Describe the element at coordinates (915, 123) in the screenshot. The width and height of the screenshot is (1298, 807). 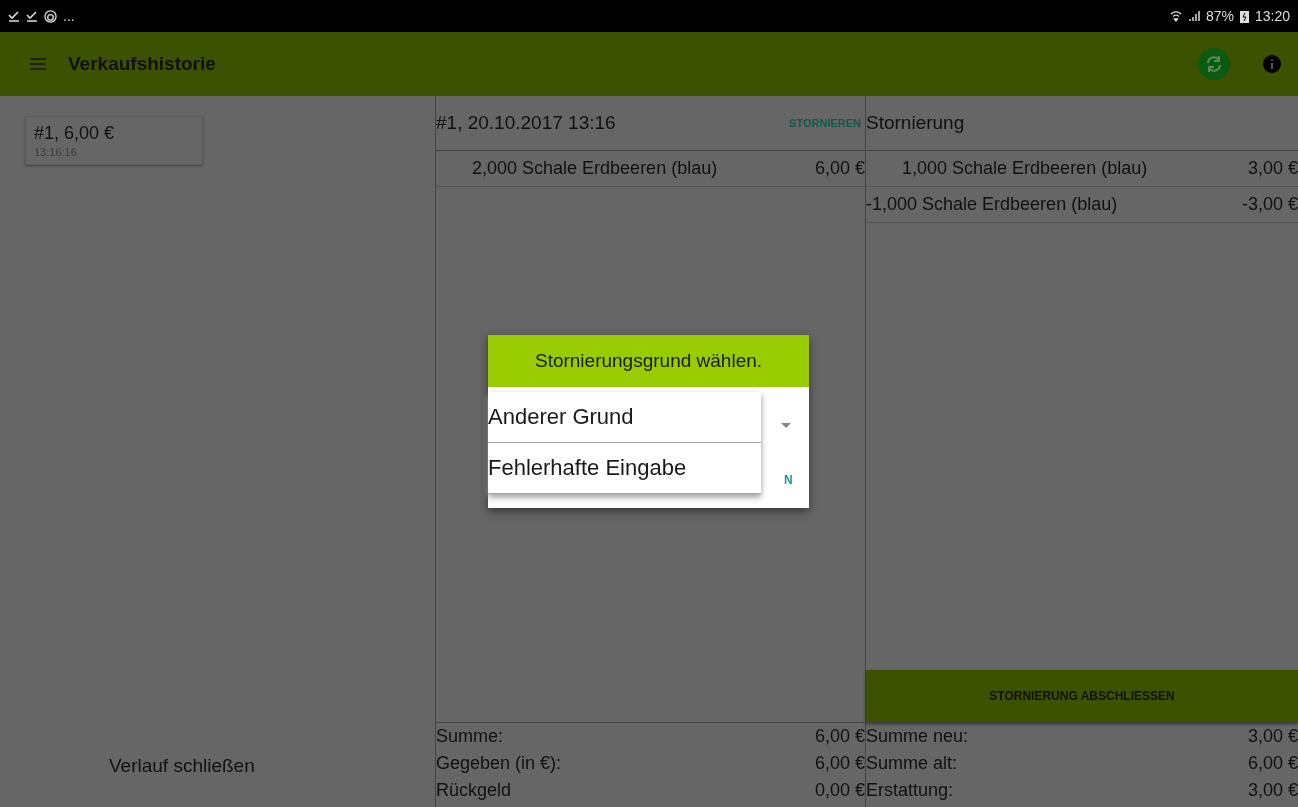
I see `cancellation-header: Stornierung` at that location.